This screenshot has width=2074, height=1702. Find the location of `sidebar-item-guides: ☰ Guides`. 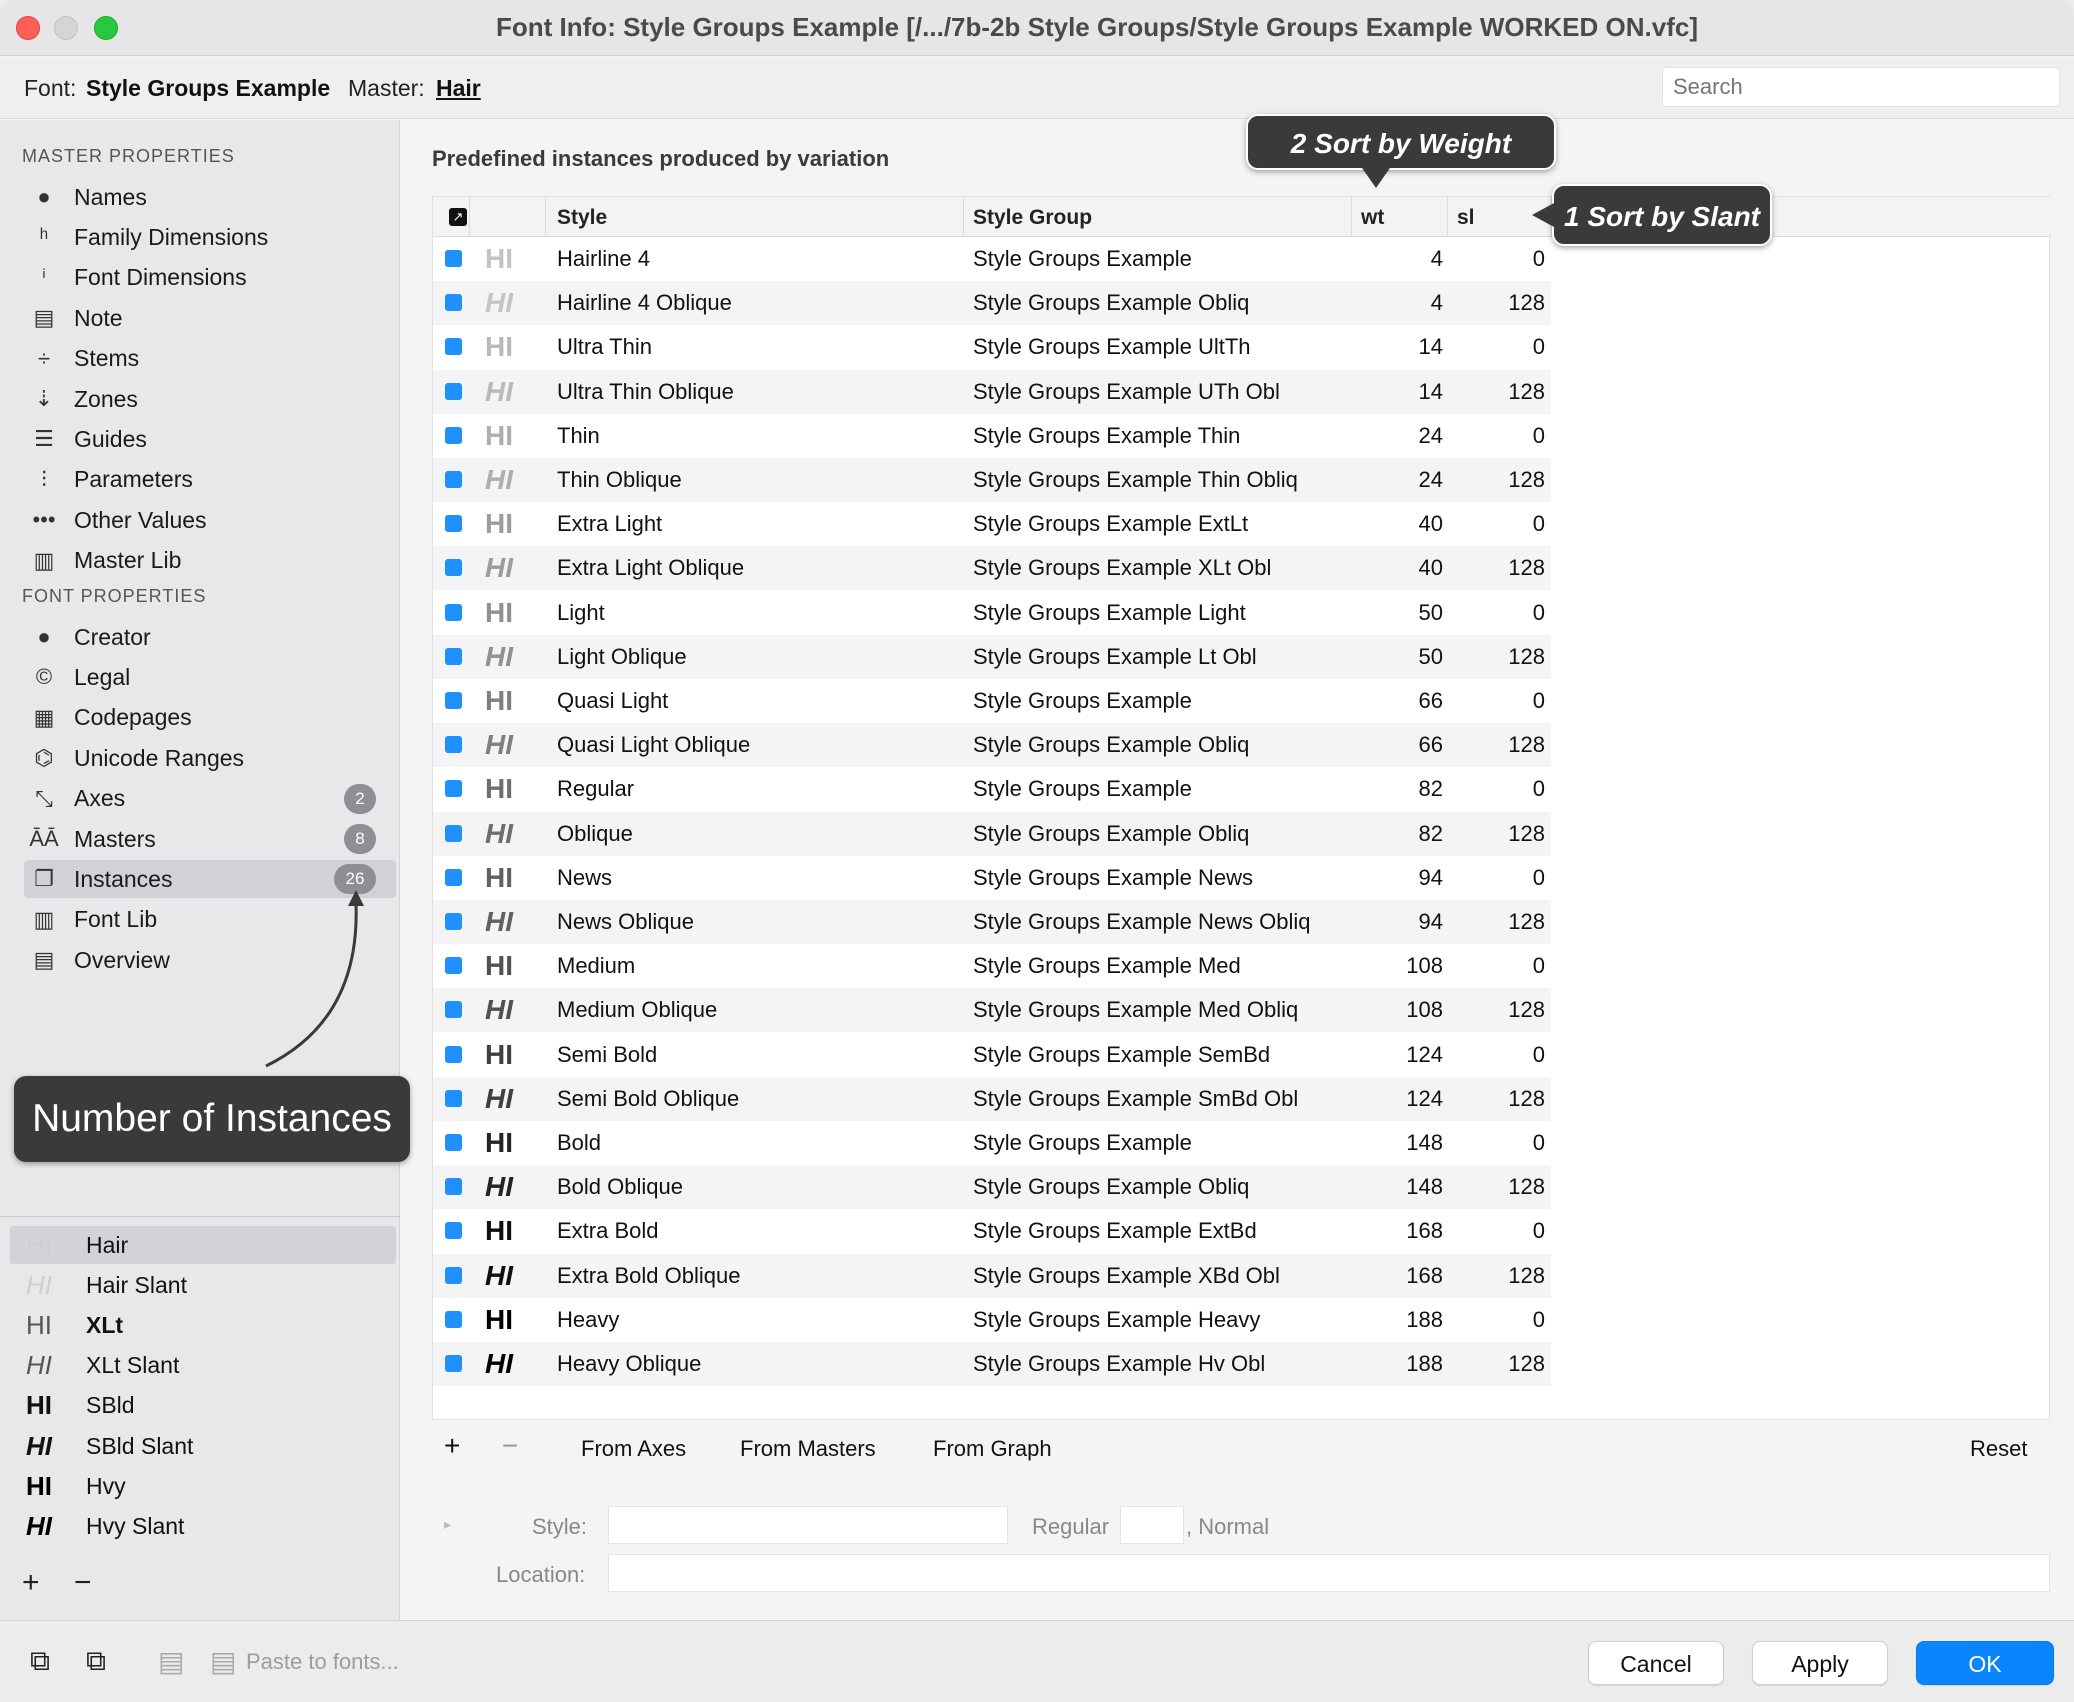

sidebar-item-guides: ☰ Guides is located at coordinates (210, 439).